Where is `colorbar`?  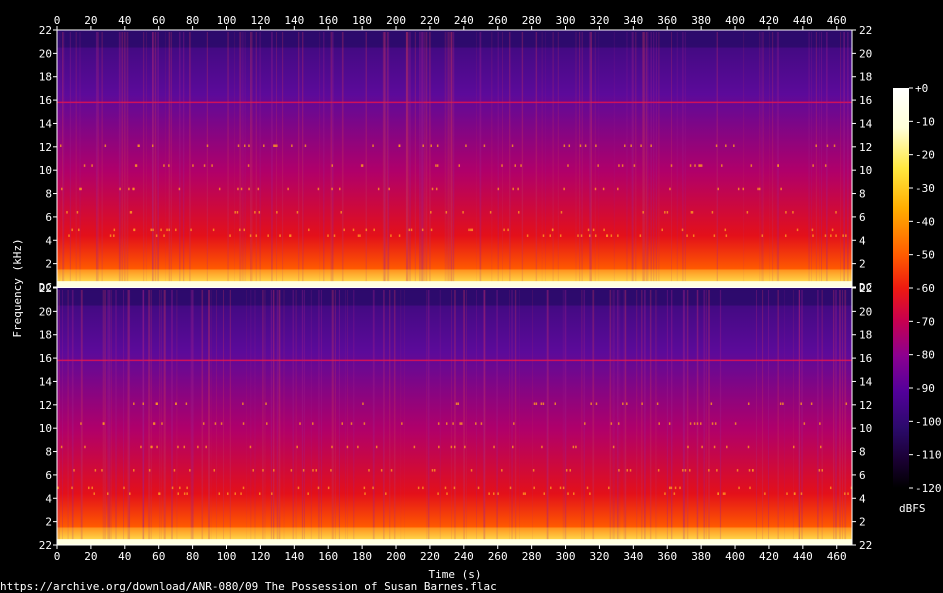
colorbar is located at coordinates (901, 288).